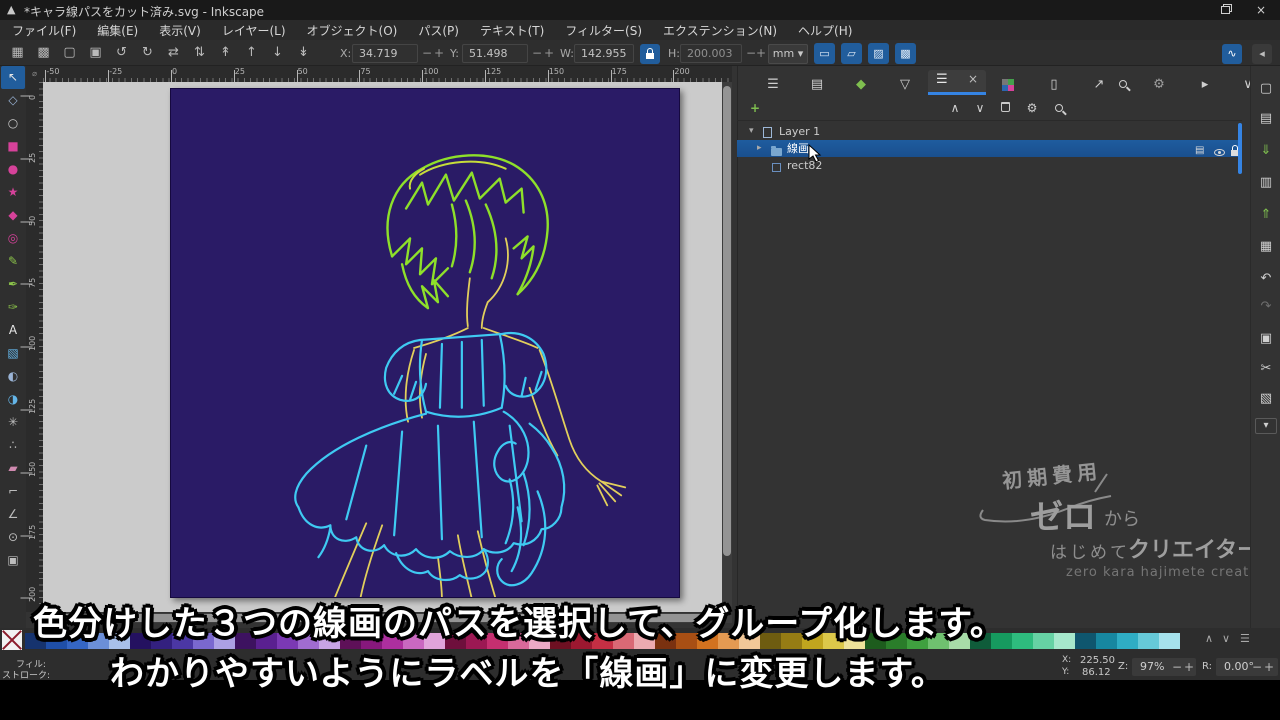 The image size is (1280, 720). What do you see at coordinates (1059, 108) in the screenshot?
I see `search-layers-button` at bounding box center [1059, 108].